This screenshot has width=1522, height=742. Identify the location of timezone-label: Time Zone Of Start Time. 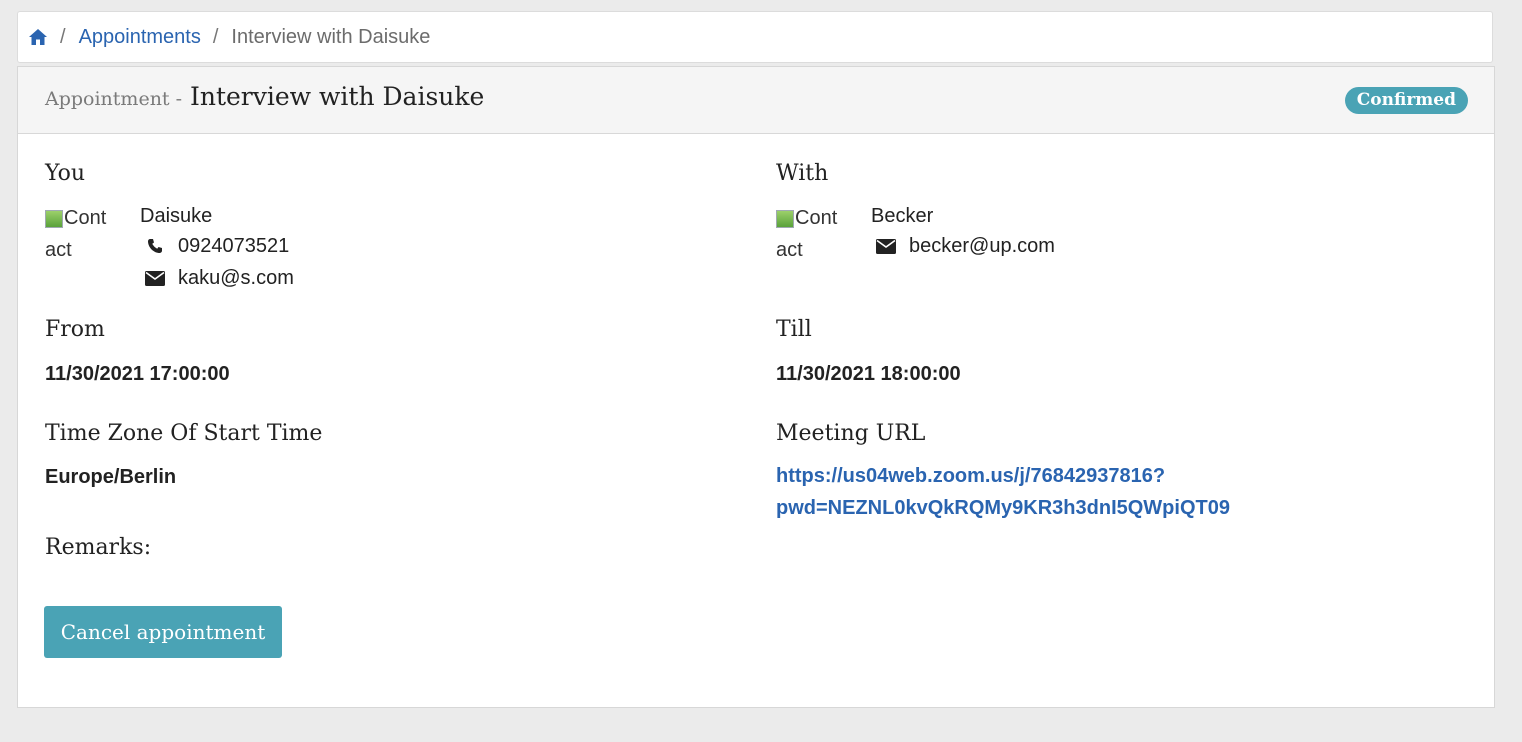
(184, 433).